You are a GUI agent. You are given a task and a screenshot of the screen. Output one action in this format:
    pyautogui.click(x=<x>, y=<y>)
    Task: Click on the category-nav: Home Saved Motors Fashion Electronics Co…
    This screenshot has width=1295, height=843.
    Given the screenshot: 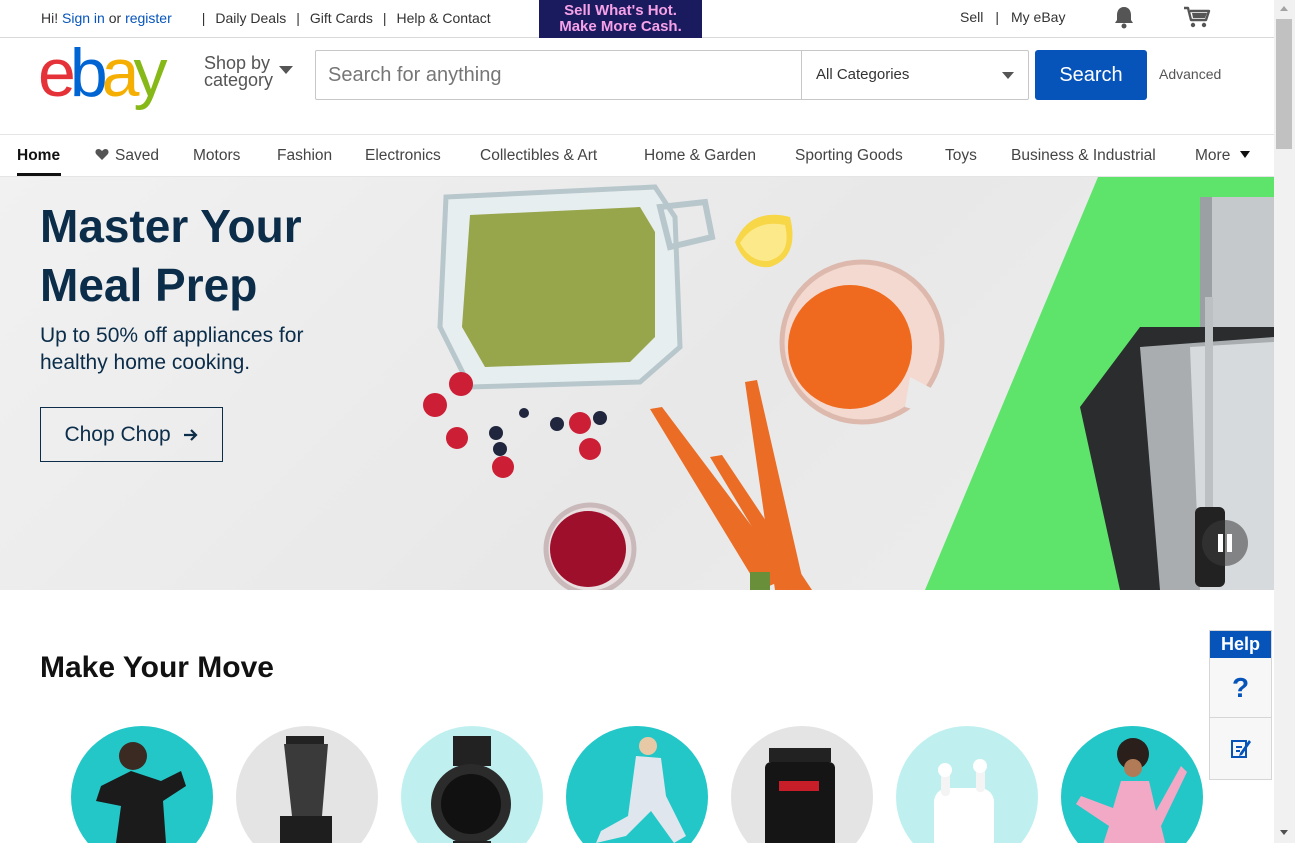 What is the action you would take?
    pyautogui.click(x=637, y=155)
    